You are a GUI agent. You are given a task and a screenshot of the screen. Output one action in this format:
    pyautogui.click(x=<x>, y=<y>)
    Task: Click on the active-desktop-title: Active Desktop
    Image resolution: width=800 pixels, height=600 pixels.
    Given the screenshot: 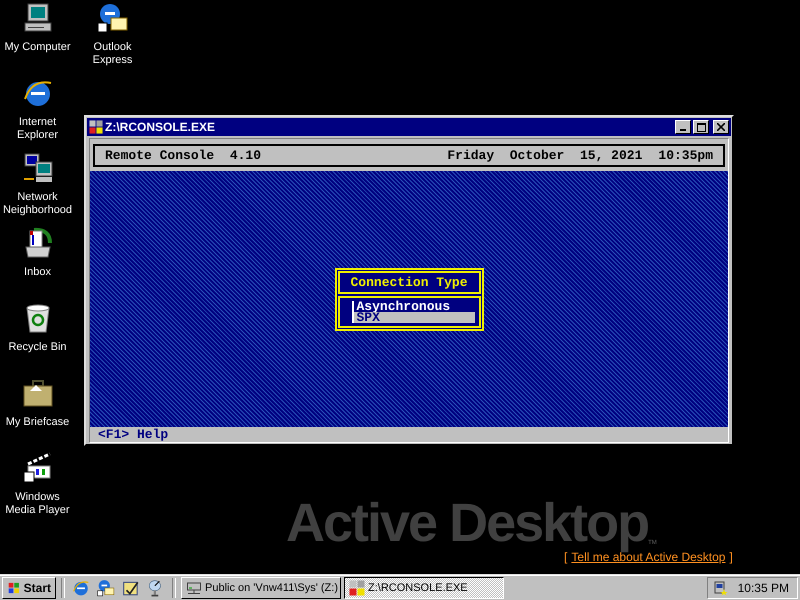 What is the action you would take?
    pyautogui.click(x=467, y=523)
    